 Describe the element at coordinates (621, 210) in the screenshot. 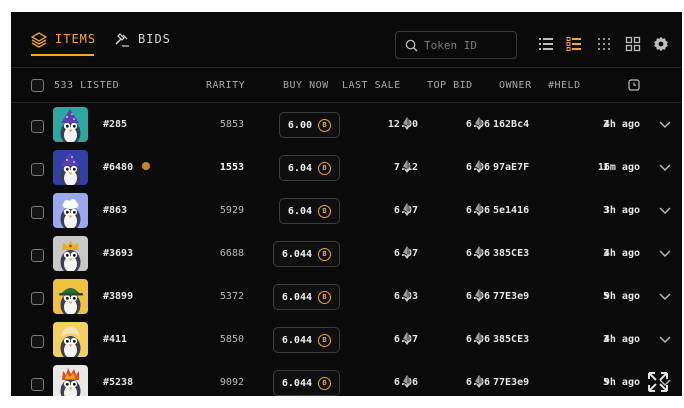

I see `listed-time: 3h ago` at that location.